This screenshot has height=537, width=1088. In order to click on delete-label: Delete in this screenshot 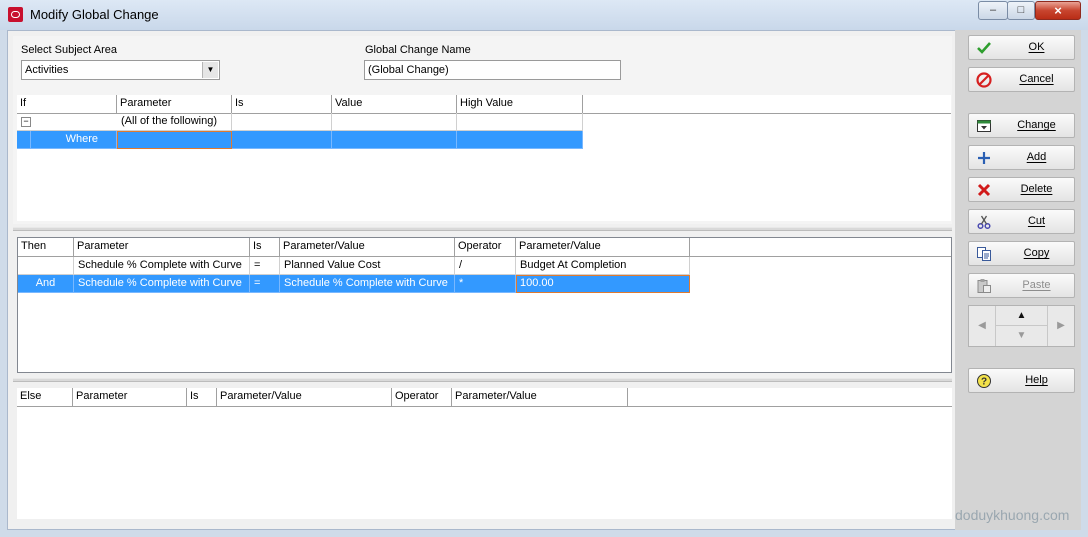, I will do `click(1036, 189)`.